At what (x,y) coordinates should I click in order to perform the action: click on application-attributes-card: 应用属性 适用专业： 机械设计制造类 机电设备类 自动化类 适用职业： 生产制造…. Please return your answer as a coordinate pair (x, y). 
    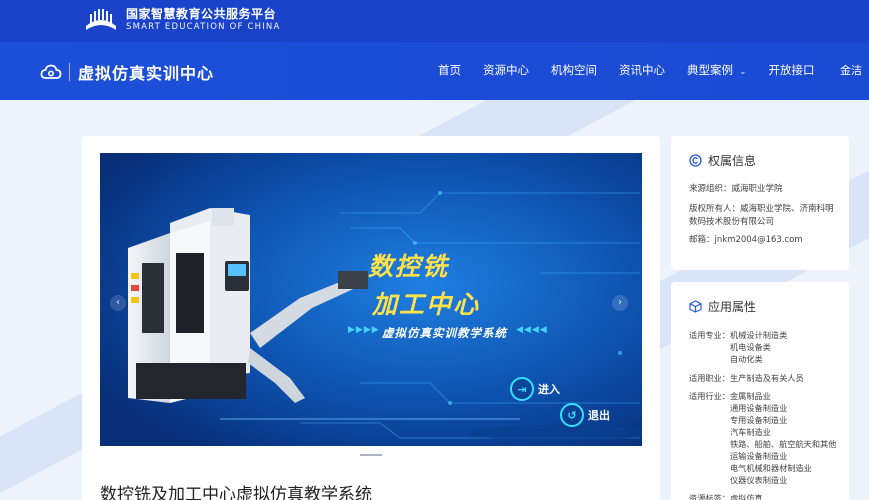
    Looking at the image, I should click on (760, 391).